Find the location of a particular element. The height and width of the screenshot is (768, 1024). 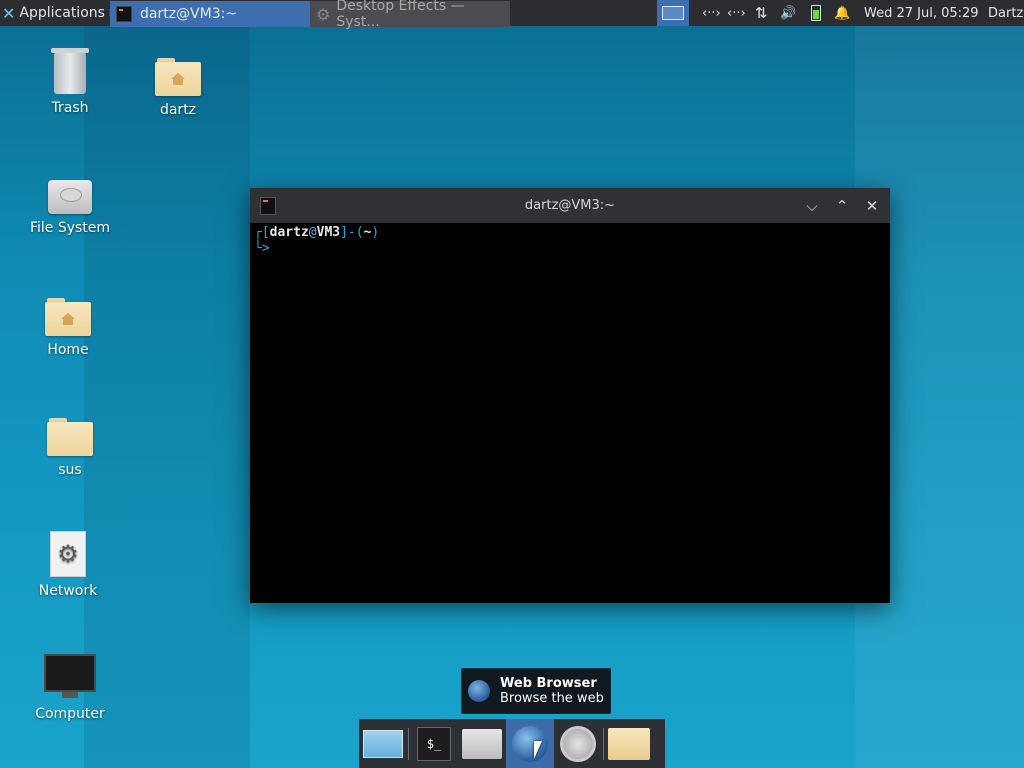

prompt-line-2: └> is located at coordinates (262, 248).